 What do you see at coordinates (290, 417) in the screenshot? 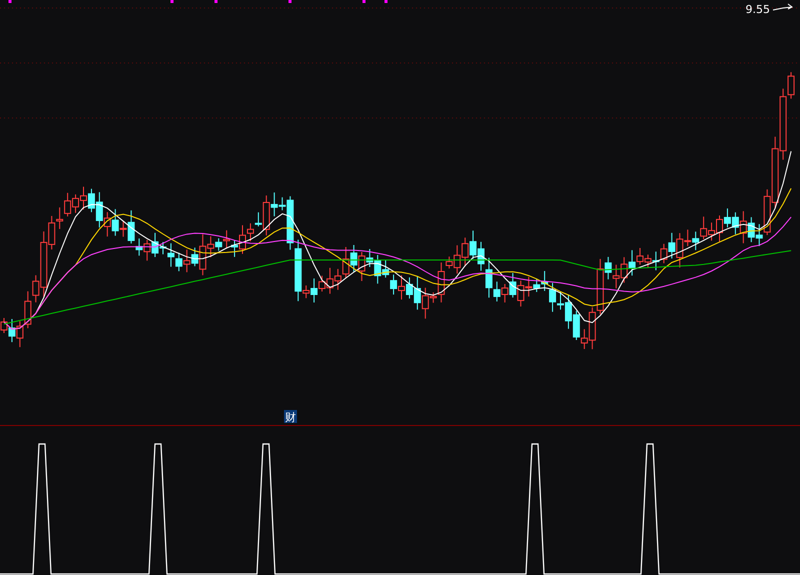
I see `event-marker: 财` at bounding box center [290, 417].